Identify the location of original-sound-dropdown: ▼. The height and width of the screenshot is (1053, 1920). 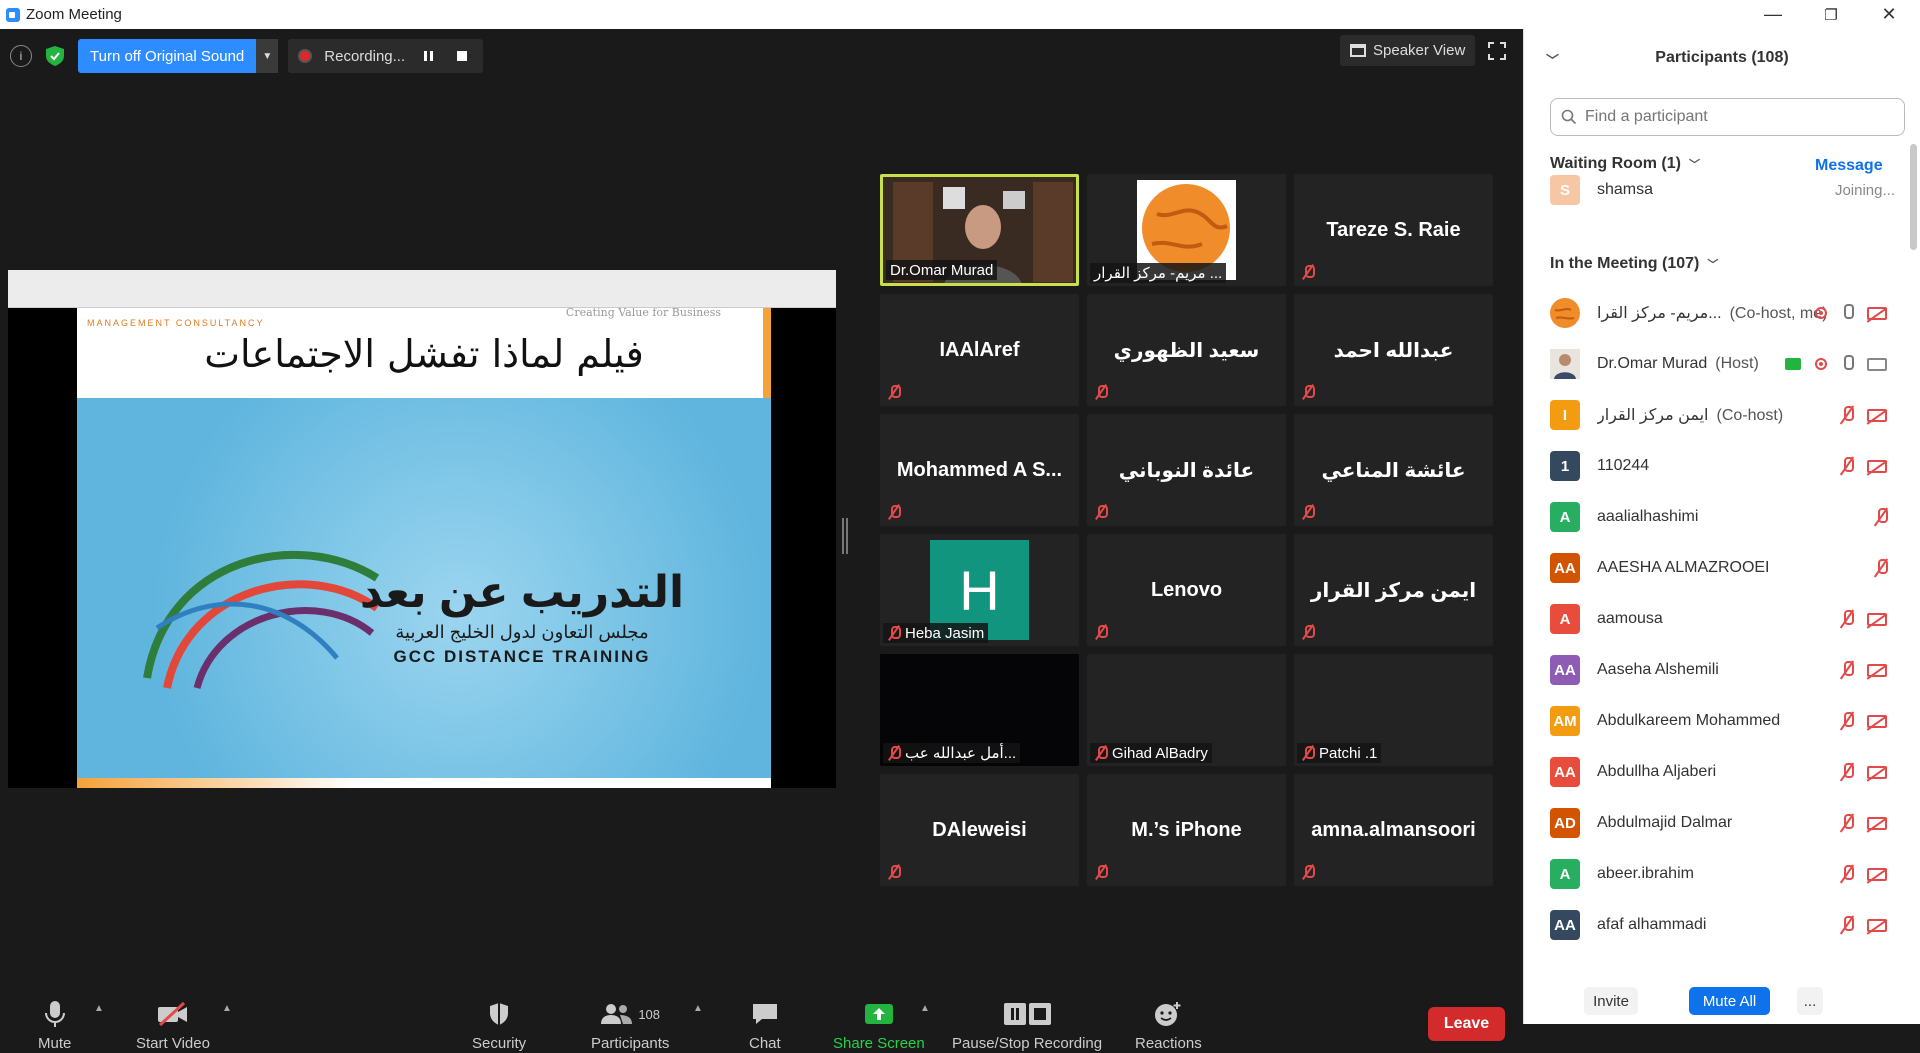
(267, 56).